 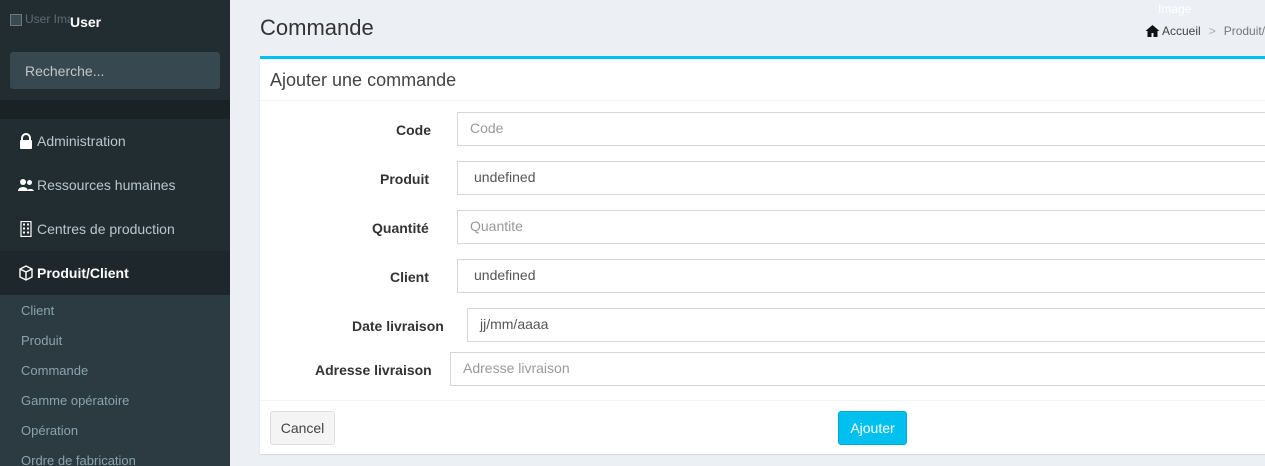 I want to click on menu-header, so click(x=115, y=109).